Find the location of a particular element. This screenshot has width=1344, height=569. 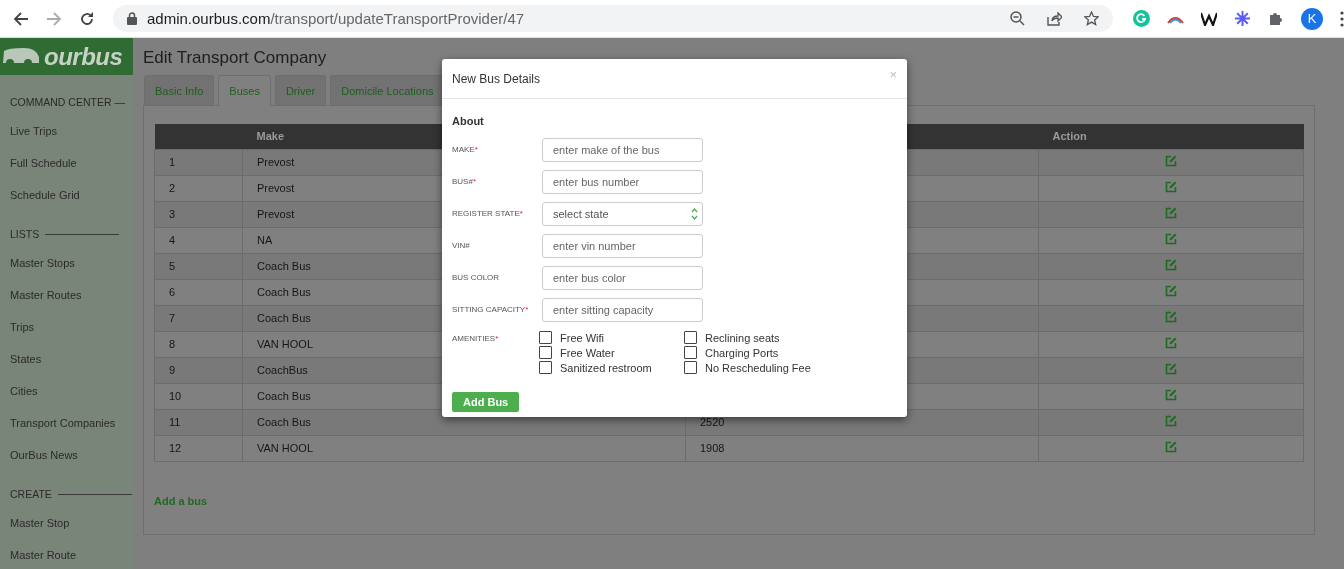

field-label: BUS#* is located at coordinates (465, 182).